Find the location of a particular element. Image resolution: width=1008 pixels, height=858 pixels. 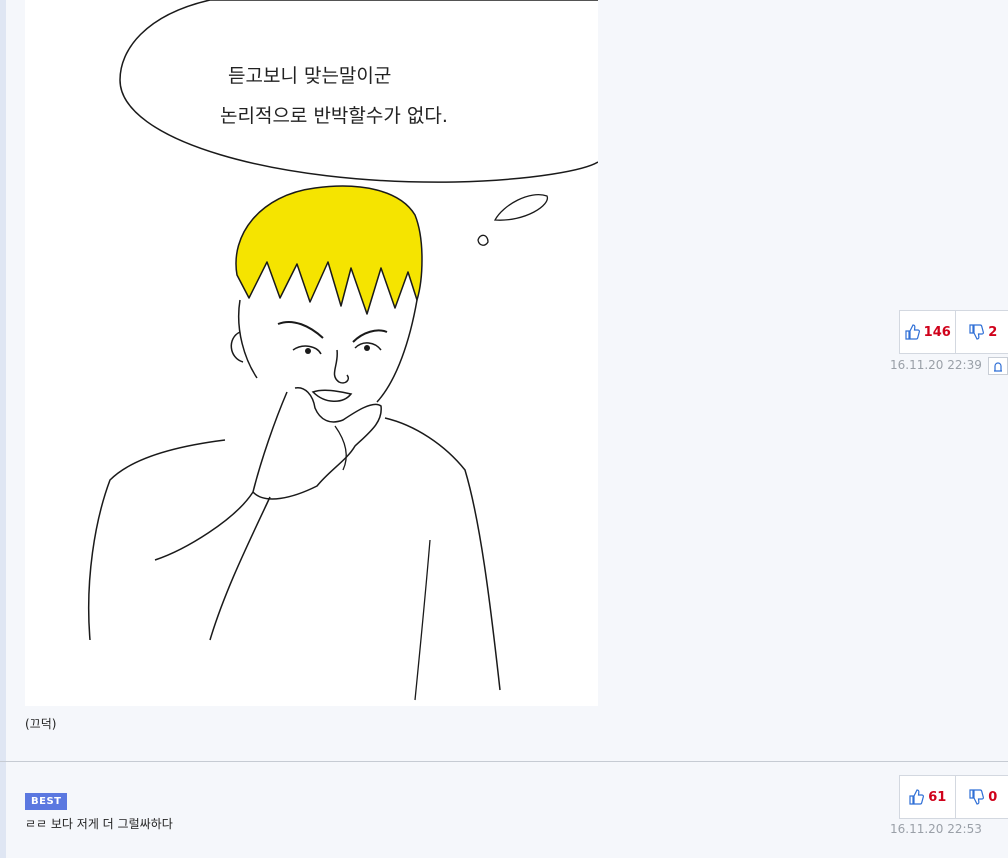

downvote-count: 0 is located at coordinates (993, 797).